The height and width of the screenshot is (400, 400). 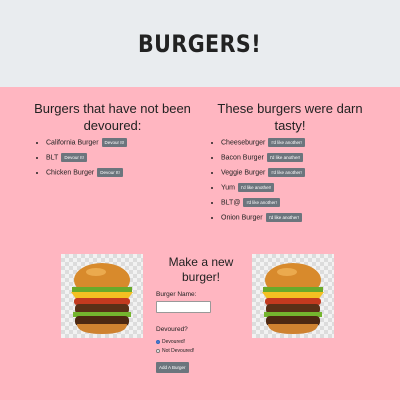 I want to click on list-item: Chicken BurgerDevour It!, so click(x=120, y=172).